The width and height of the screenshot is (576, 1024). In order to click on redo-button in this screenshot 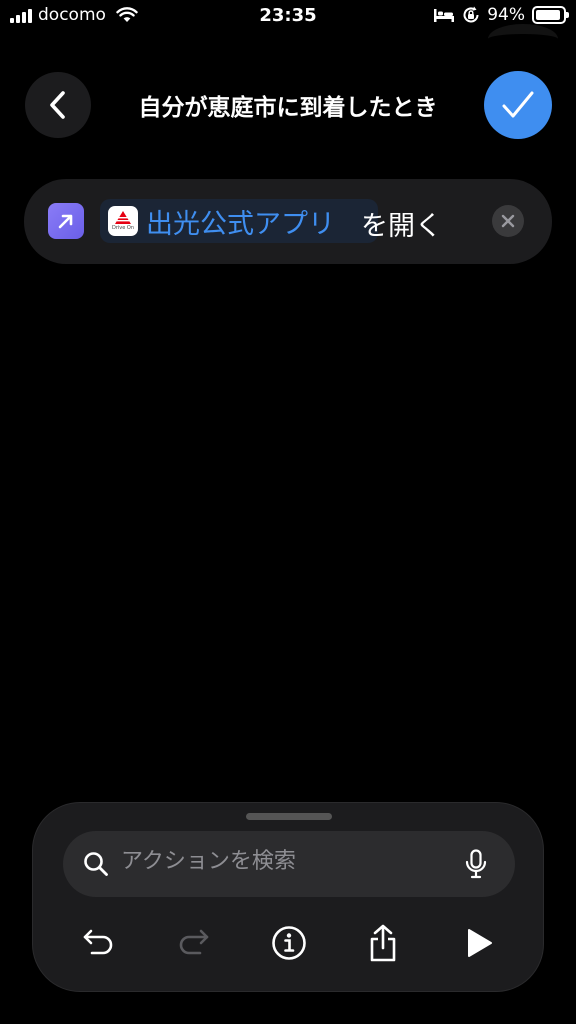, I will do `click(193, 943)`.